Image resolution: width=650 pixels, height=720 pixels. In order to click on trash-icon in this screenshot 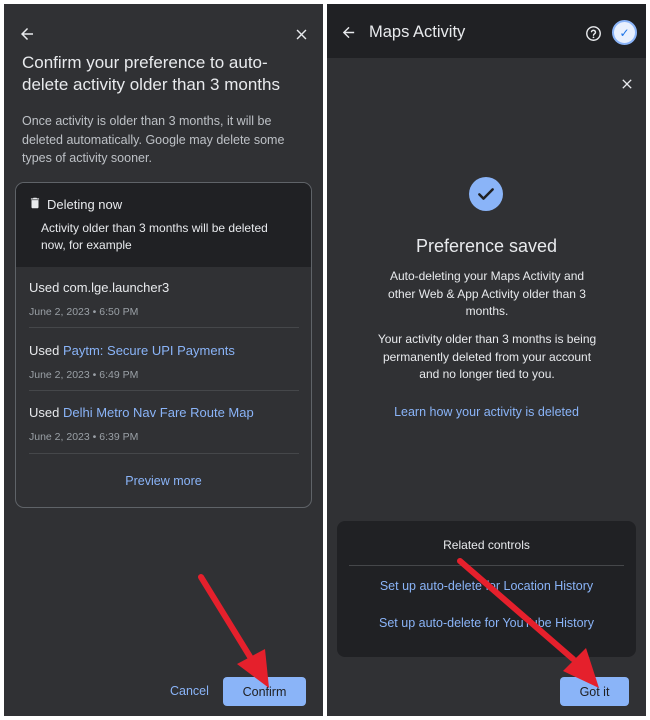, I will do `click(35, 203)`.